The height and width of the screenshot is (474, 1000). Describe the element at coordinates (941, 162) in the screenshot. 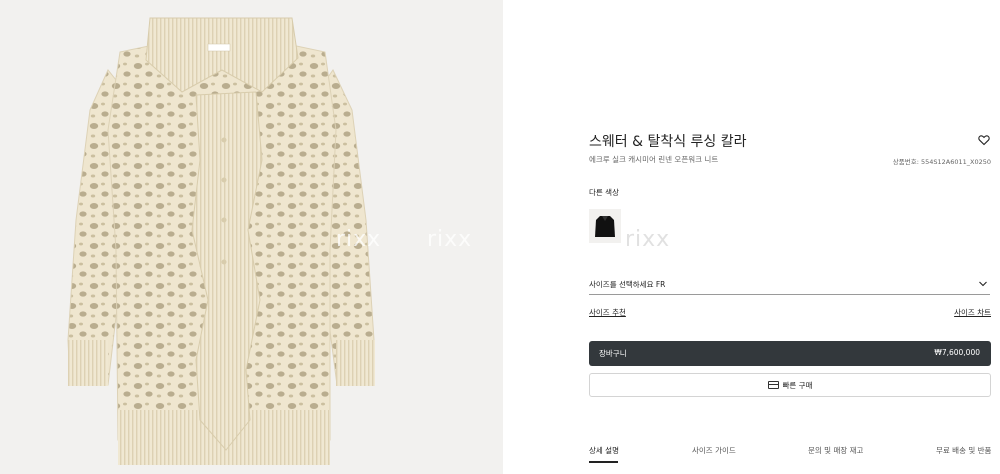

I see `product-sku: 상품번호: 554S12A6011_X0250` at that location.